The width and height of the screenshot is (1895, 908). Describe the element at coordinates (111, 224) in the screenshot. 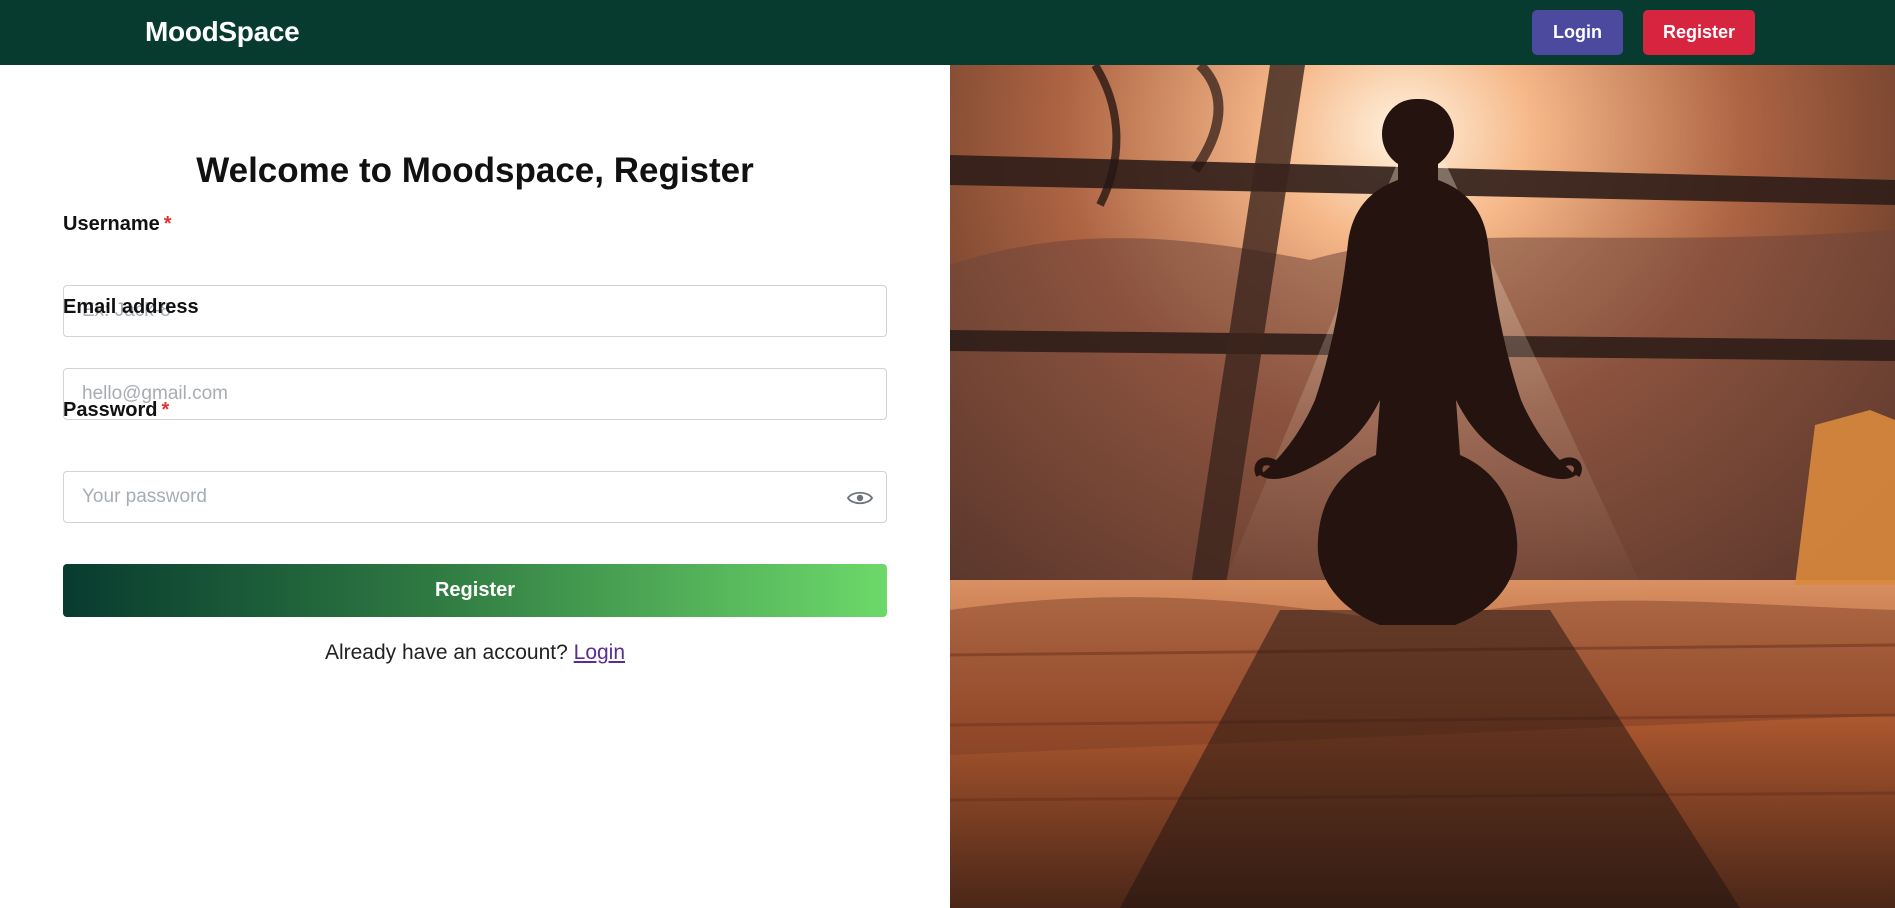

I see `username-label-text: Username` at that location.